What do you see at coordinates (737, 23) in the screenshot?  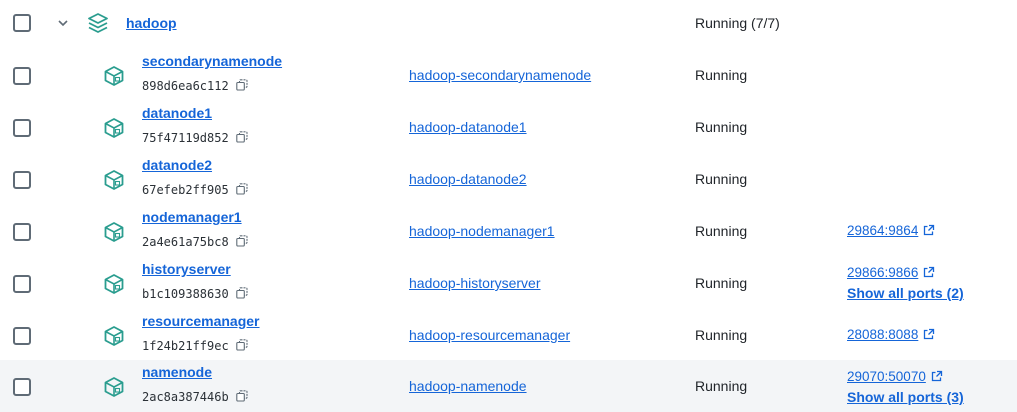 I see `group-status: Running (7/7)` at bounding box center [737, 23].